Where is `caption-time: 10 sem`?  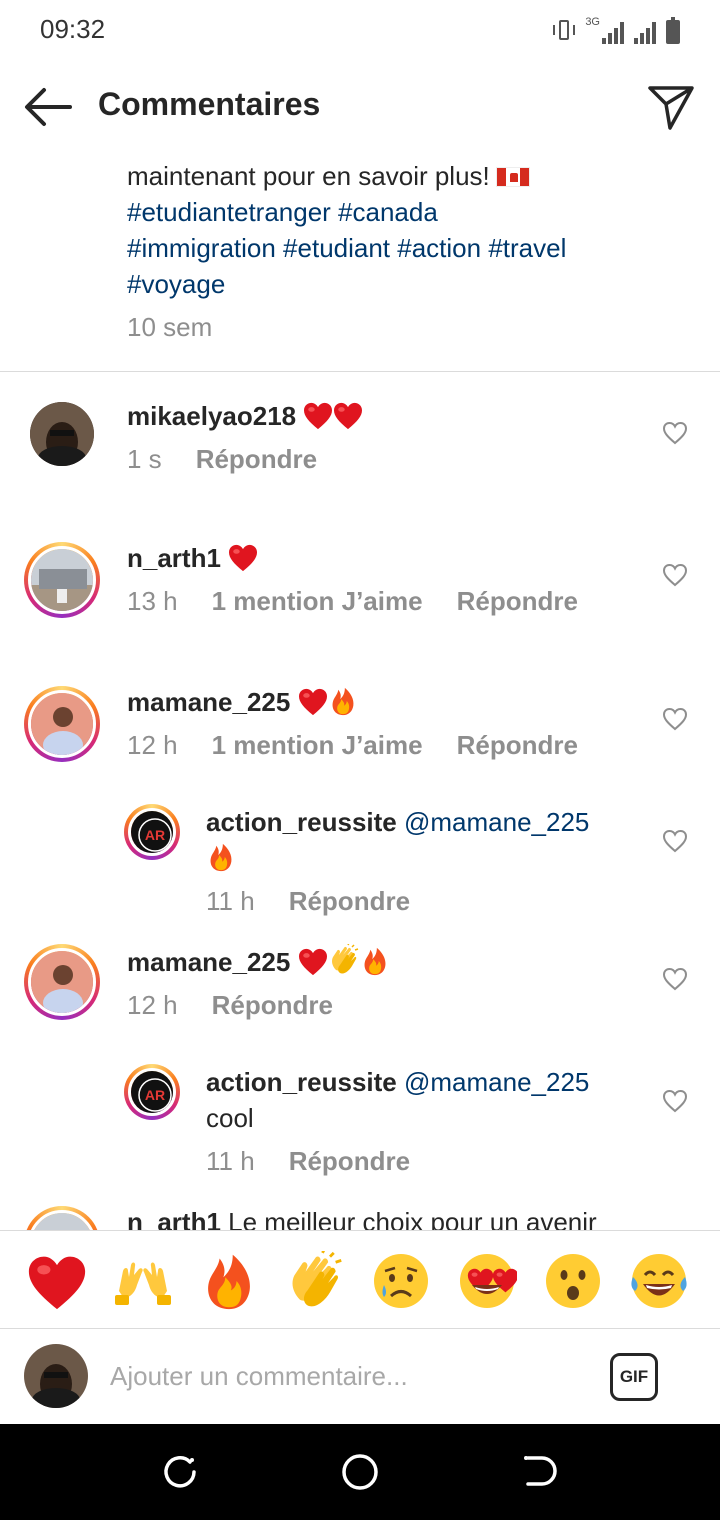
caption-time: 10 sem is located at coordinates (170, 327).